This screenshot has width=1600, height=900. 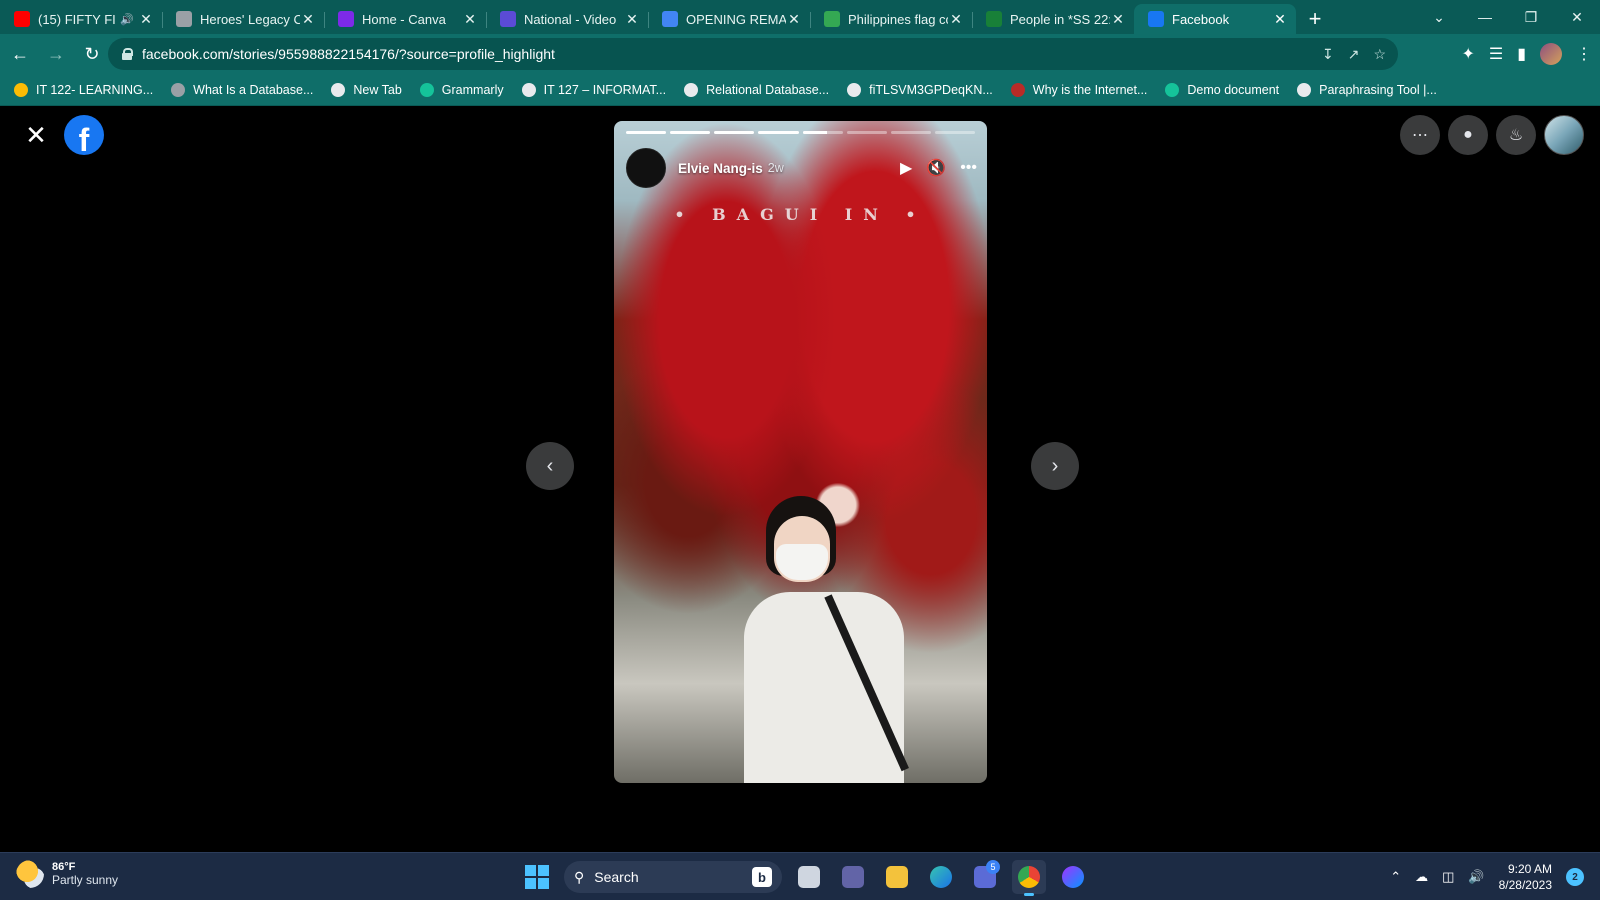 What do you see at coordinates (1529, 869) in the screenshot?
I see `clock-time: 9:20 AM` at bounding box center [1529, 869].